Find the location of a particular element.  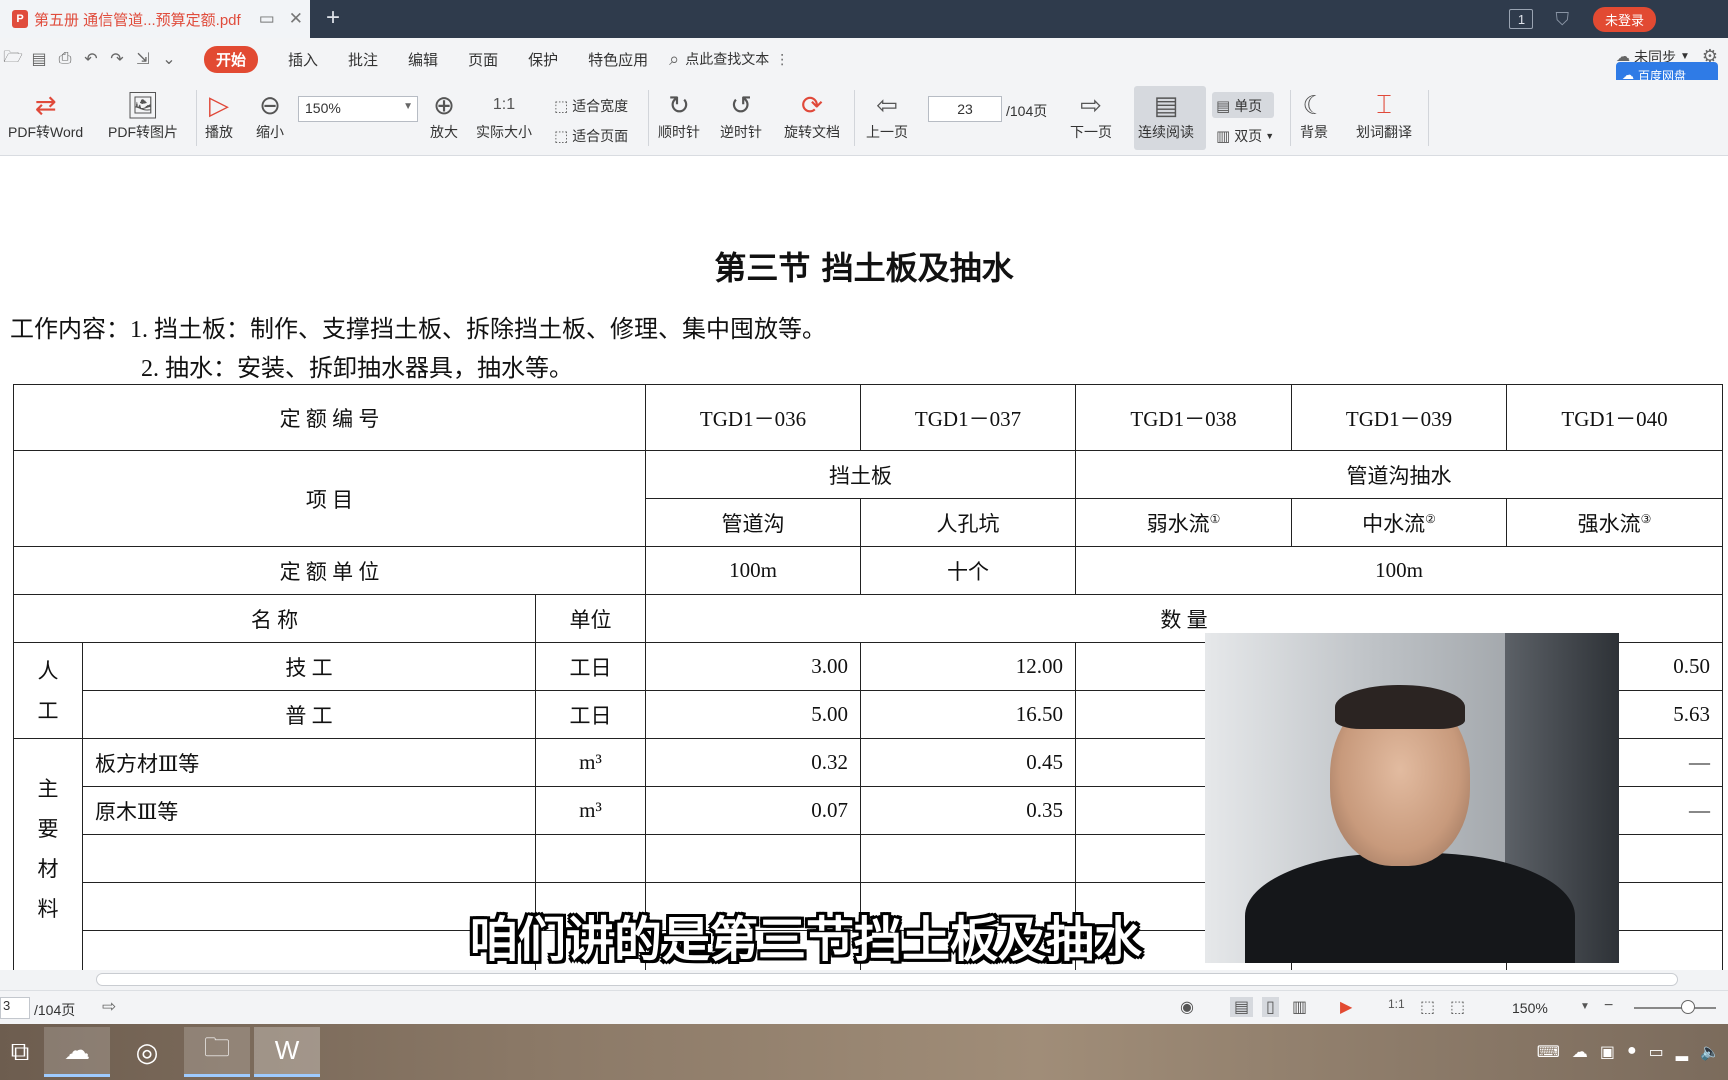

menu-annotate: 批注 is located at coordinates (363, 59).